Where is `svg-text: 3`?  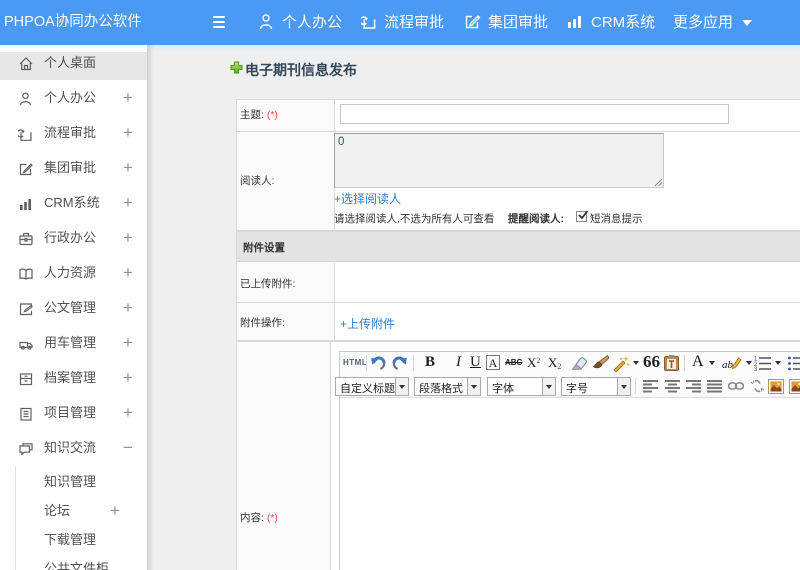
svg-text: 3 is located at coordinates (756, 369).